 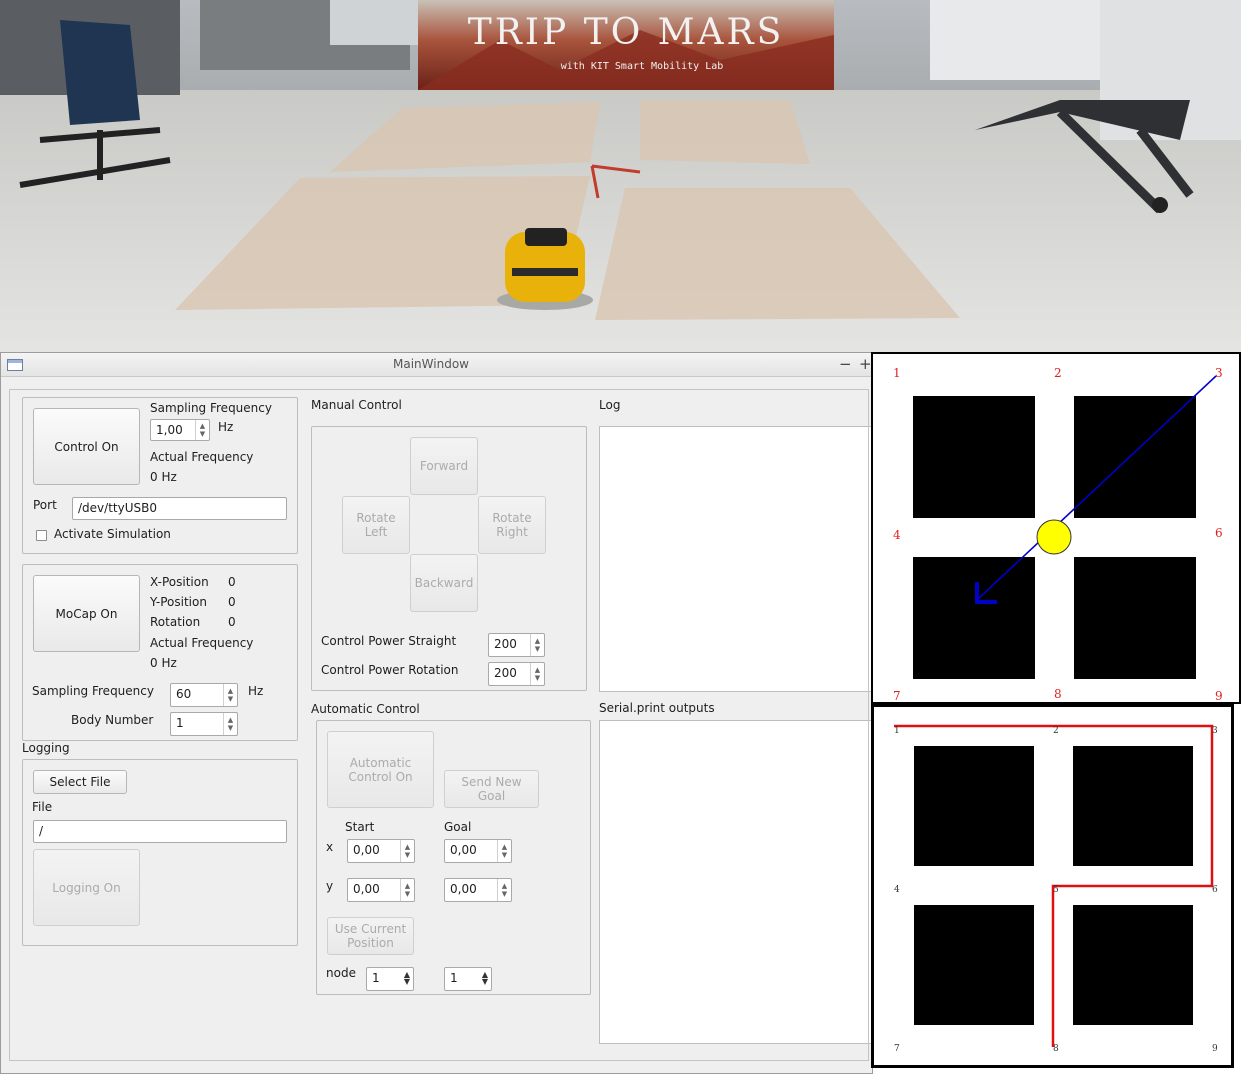 I want to click on log-textarea, so click(x=735, y=559).